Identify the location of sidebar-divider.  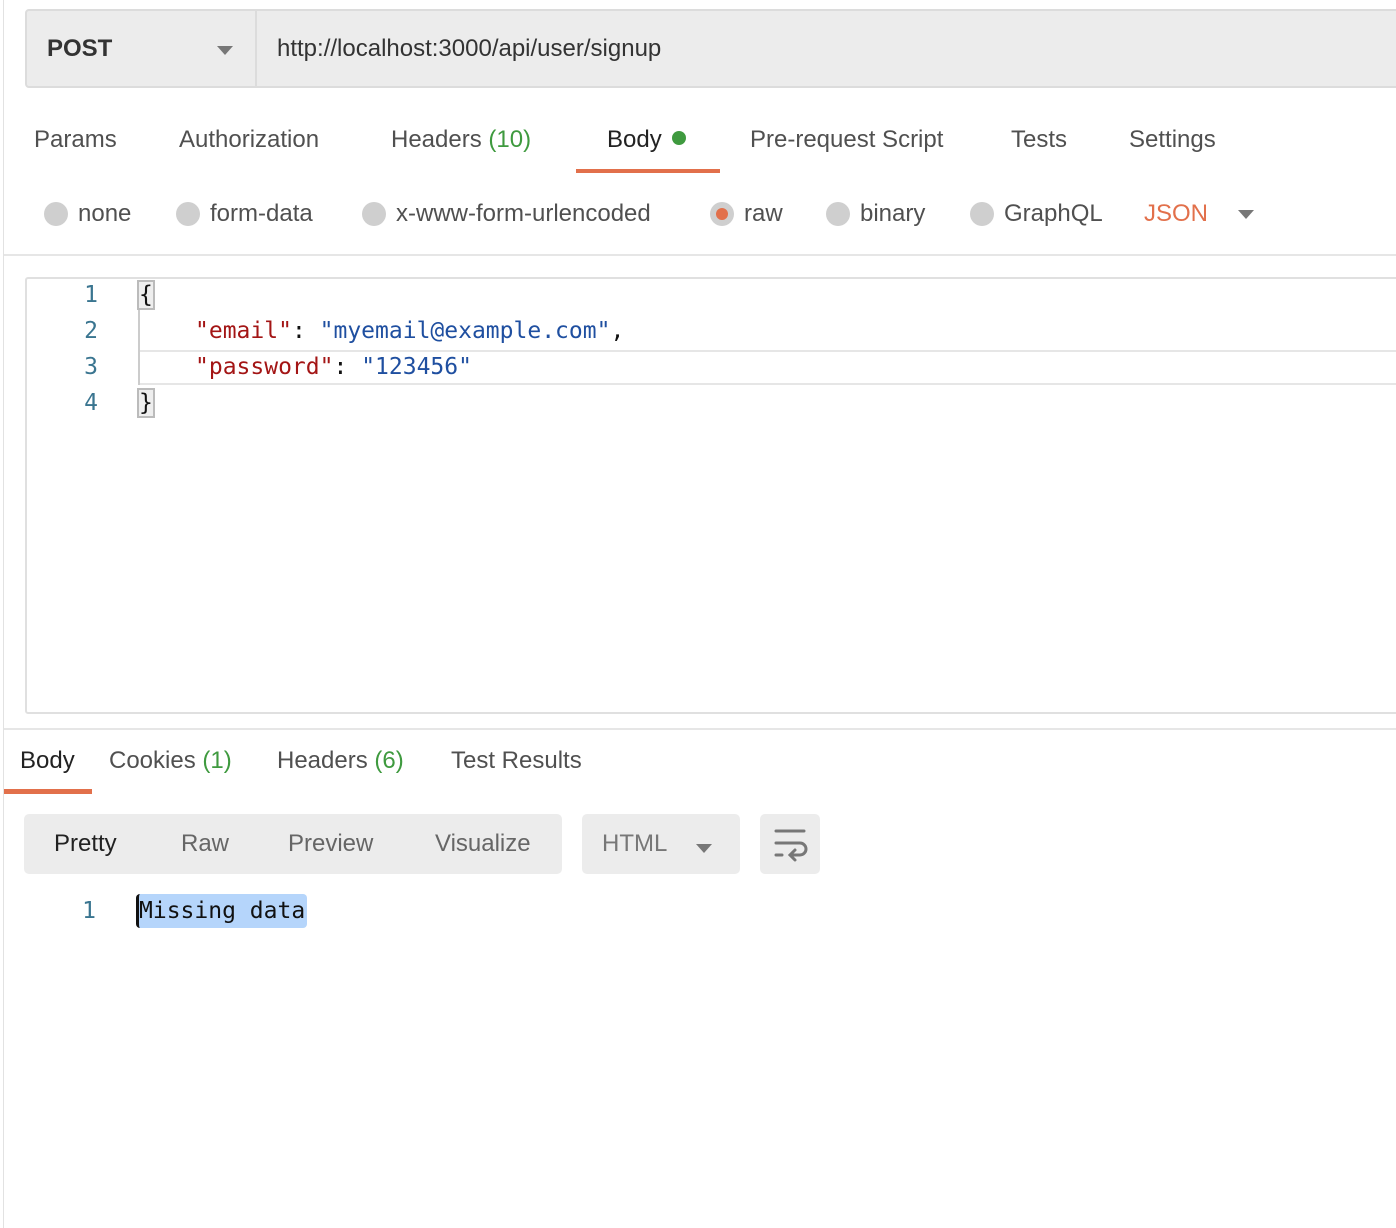
(3, 614).